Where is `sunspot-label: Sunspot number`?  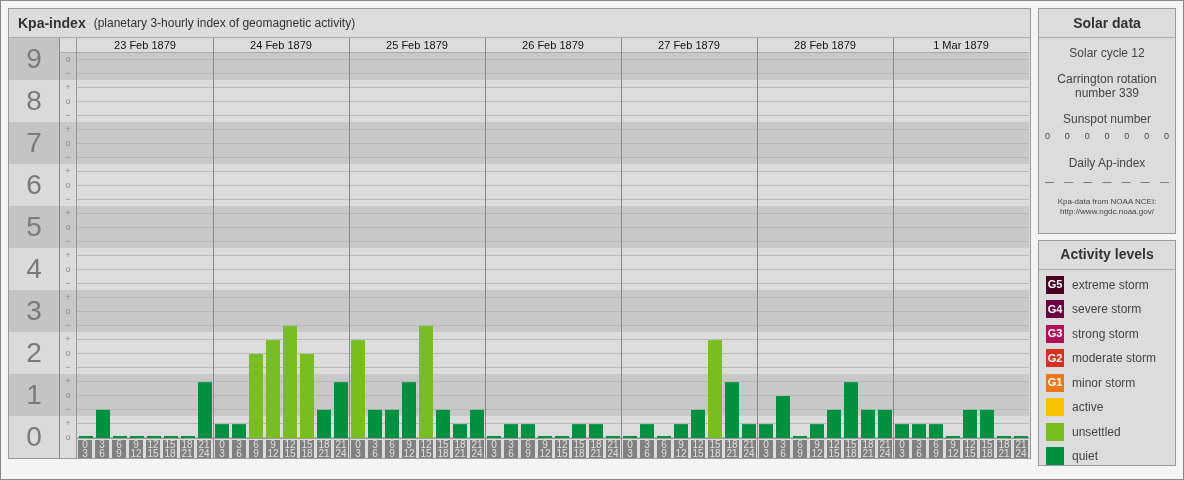 sunspot-label: Sunspot number is located at coordinates (1107, 119).